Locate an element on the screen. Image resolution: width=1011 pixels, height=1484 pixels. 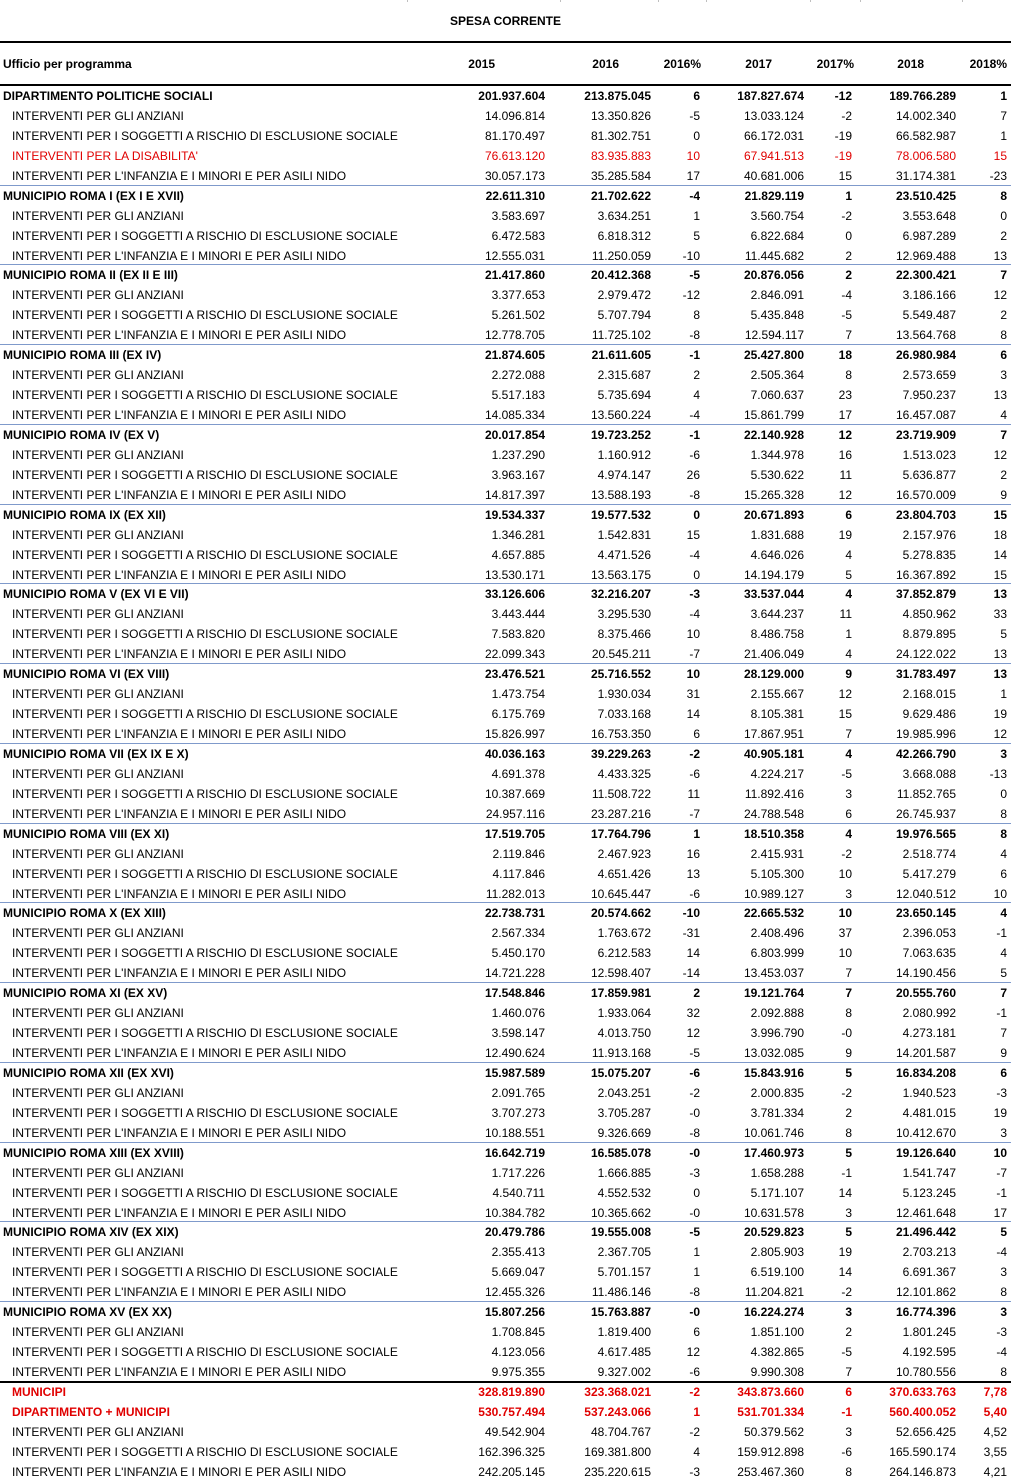
cell-2017: 253.467.360 is located at coordinates (770, 1471).